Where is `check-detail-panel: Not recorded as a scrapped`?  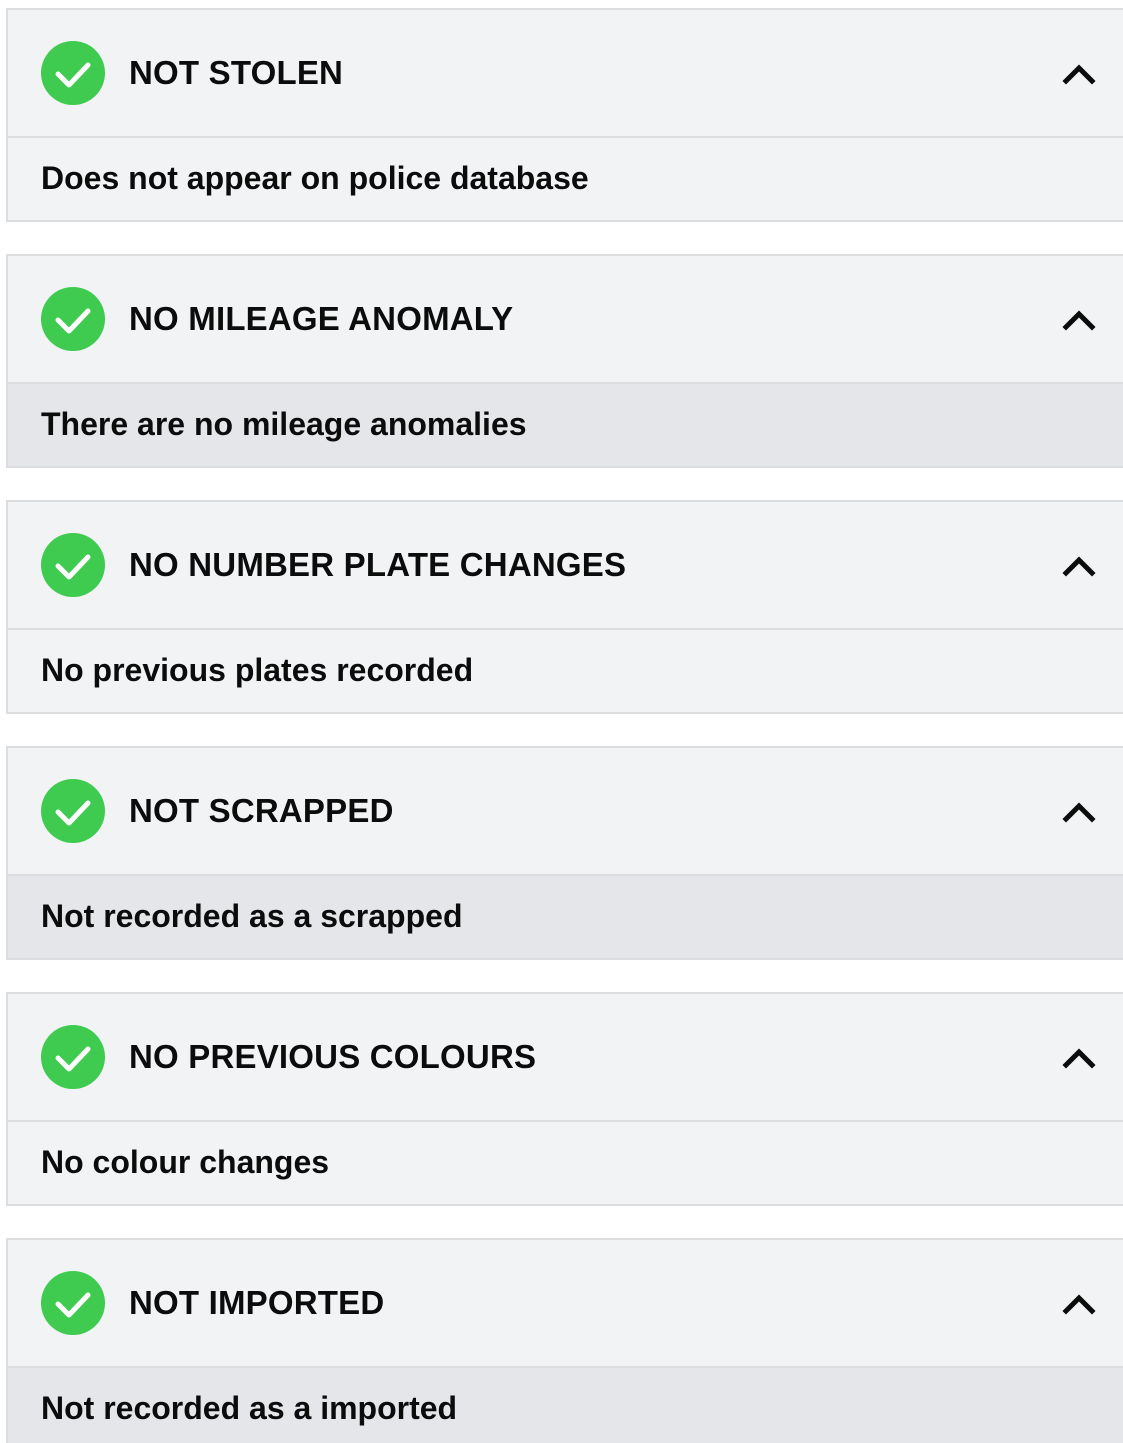 check-detail-panel: Not recorded as a scrapped is located at coordinates (565, 917).